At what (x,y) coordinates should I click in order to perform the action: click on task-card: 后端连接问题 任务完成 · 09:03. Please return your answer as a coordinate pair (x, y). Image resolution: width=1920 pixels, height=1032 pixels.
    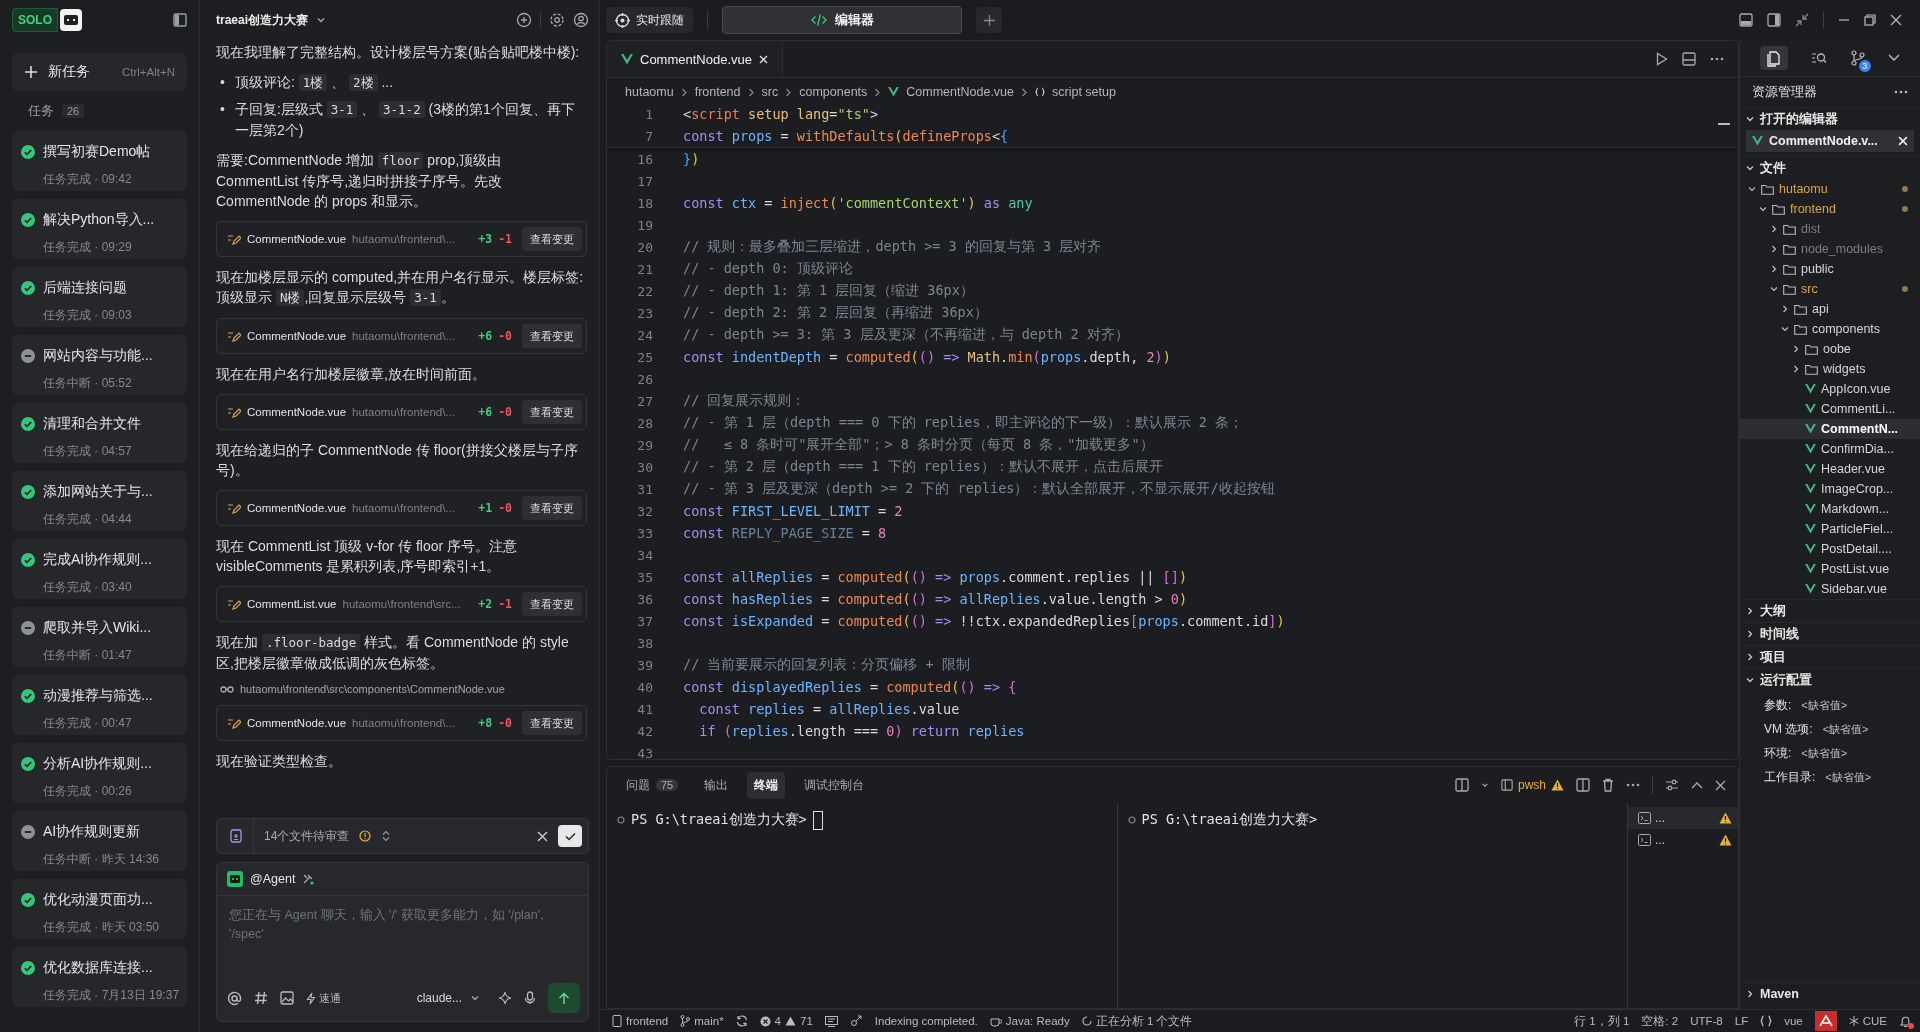
    Looking at the image, I should click on (99, 297).